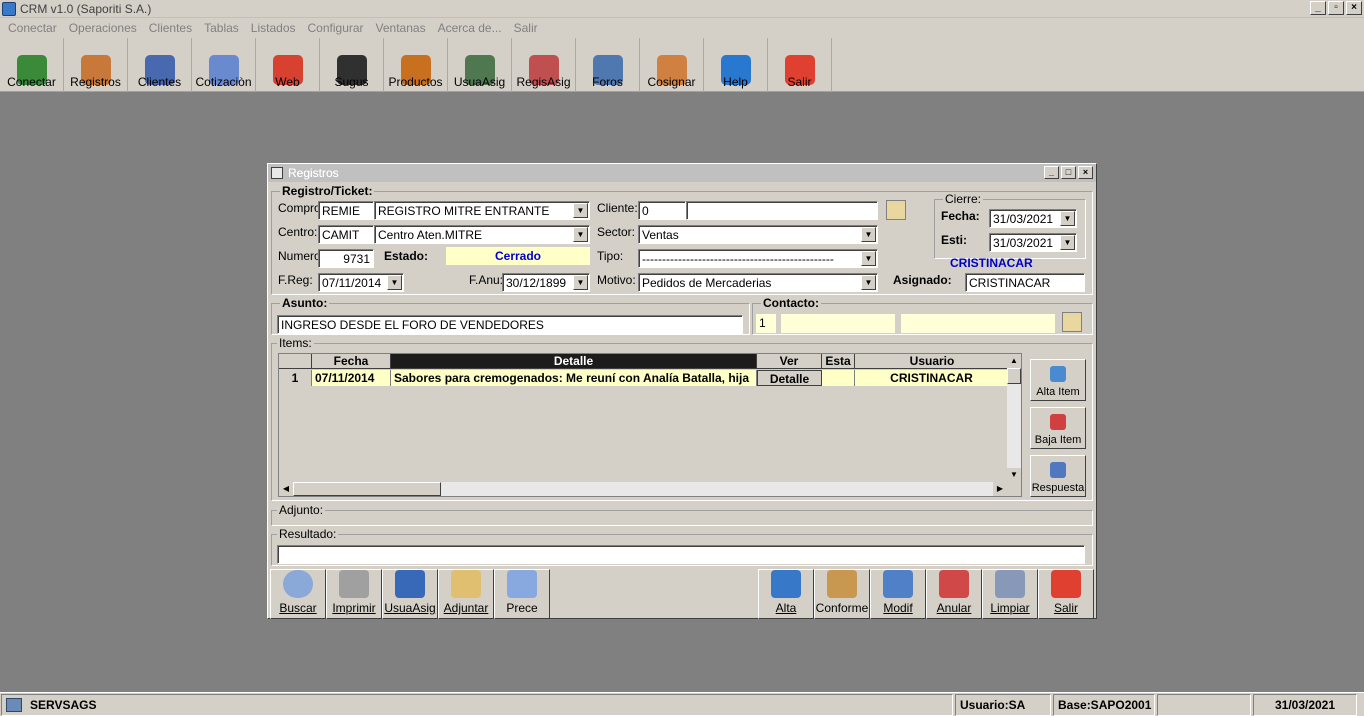 The width and height of the screenshot is (1364, 716). What do you see at coordinates (170, 28) in the screenshot?
I see `menu-clientes: Clientes` at bounding box center [170, 28].